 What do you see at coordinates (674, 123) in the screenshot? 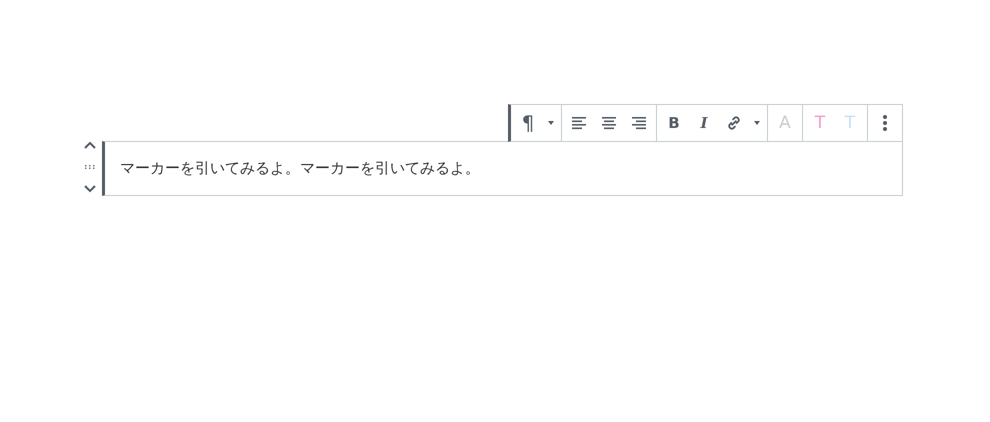
I see `bold-button: B` at bounding box center [674, 123].